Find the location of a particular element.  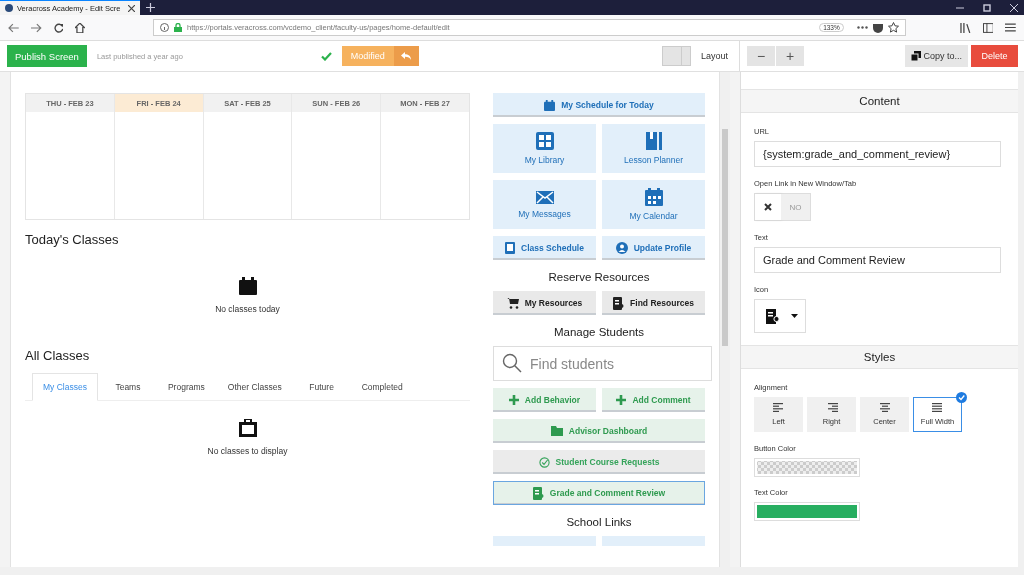

checkmark-icon is located at coordinates (326, 56).